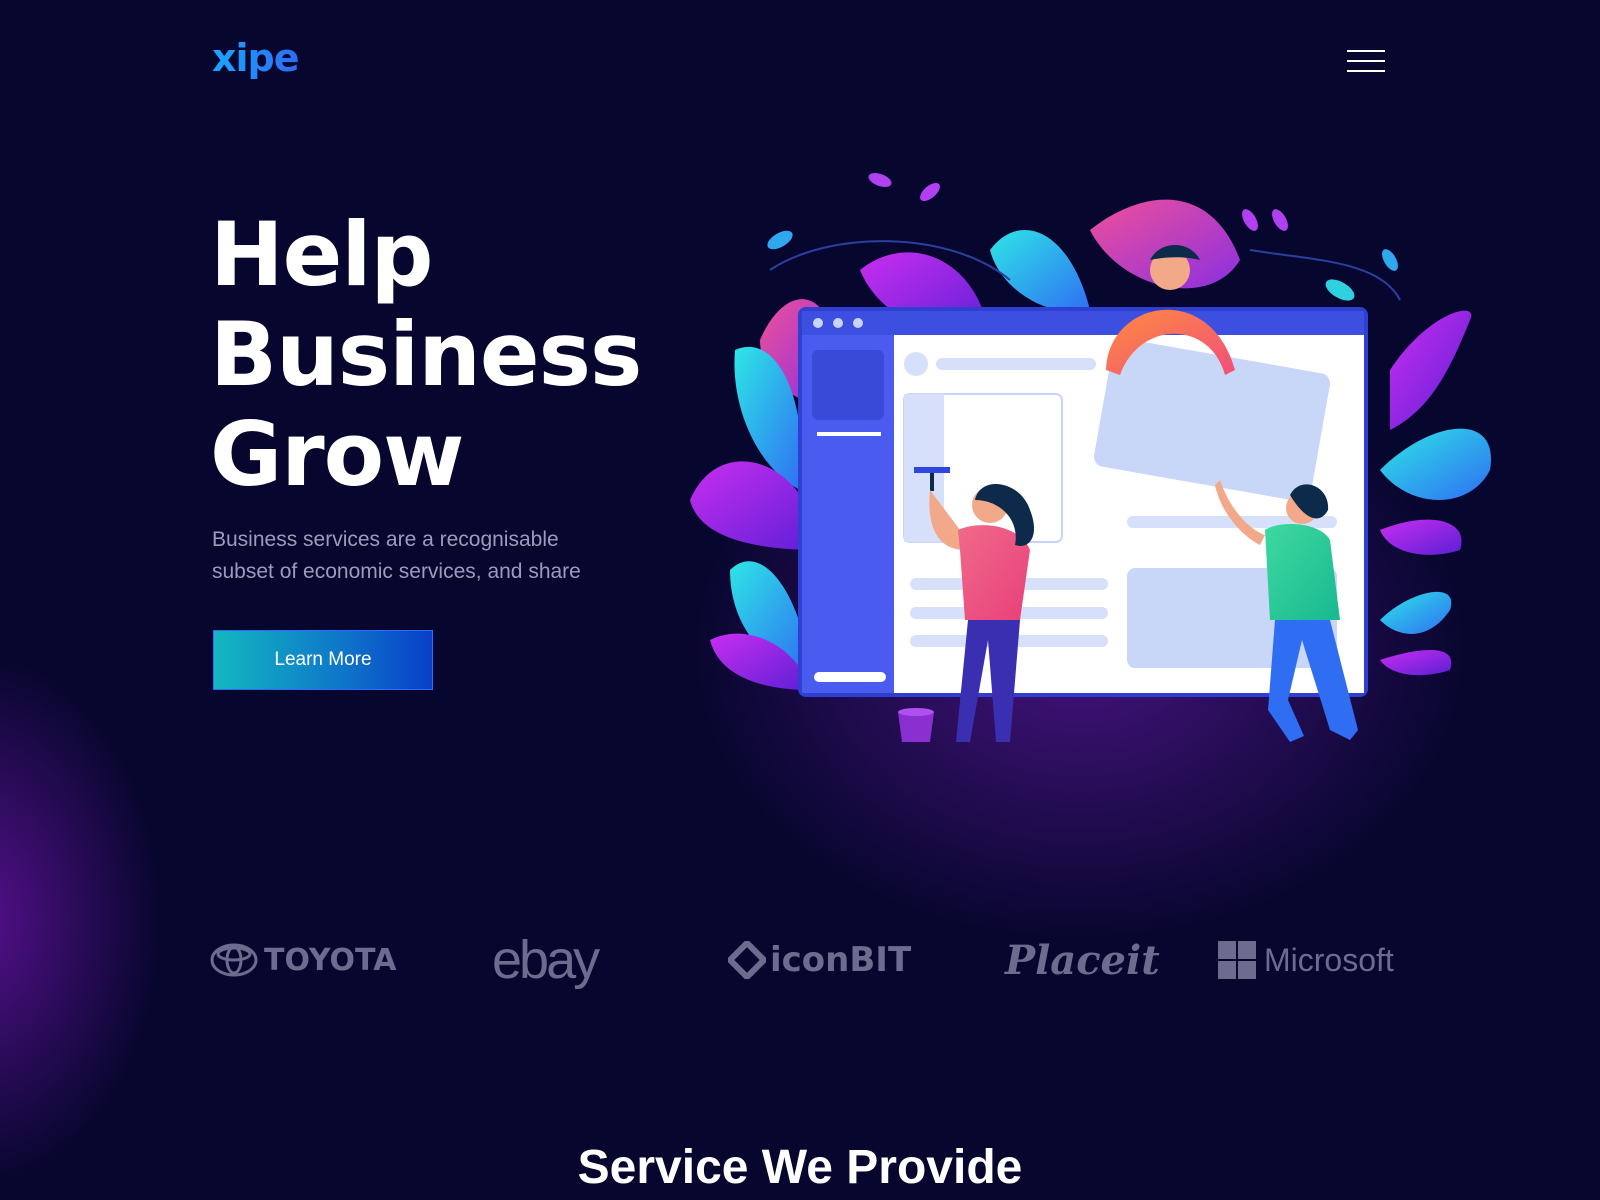 The width and height of the screenshot is (1600, 1200). Describe the element at coordinates (330, 960) in the screenshot. I see `toyota-wordmark: TOYOTA` at that location.